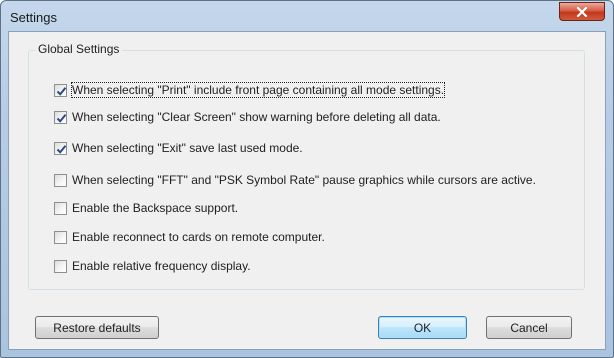 The width and height of the screenshot is (614, 358). I want to click on option-label: Enable the Backspace support., so click(155, 208).